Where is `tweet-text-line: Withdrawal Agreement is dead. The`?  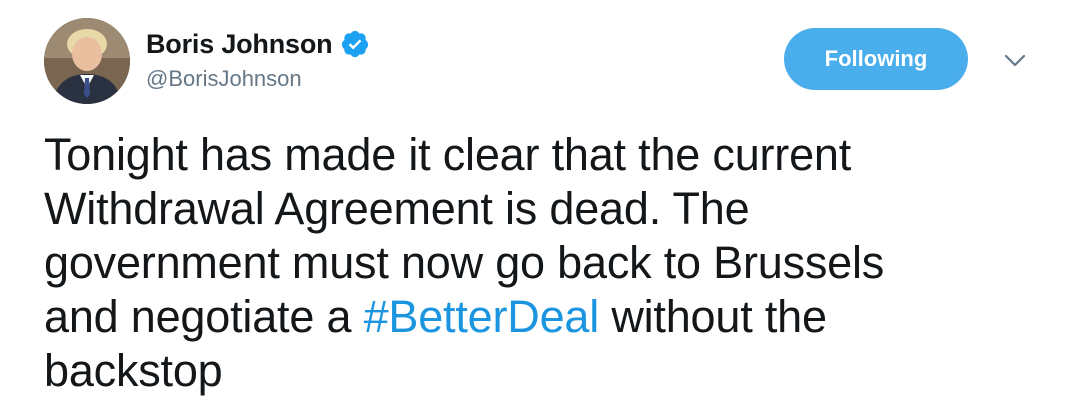
tweet-text-line: Withdrawal Agreement is dead. The is located at coordinates (397, 208).